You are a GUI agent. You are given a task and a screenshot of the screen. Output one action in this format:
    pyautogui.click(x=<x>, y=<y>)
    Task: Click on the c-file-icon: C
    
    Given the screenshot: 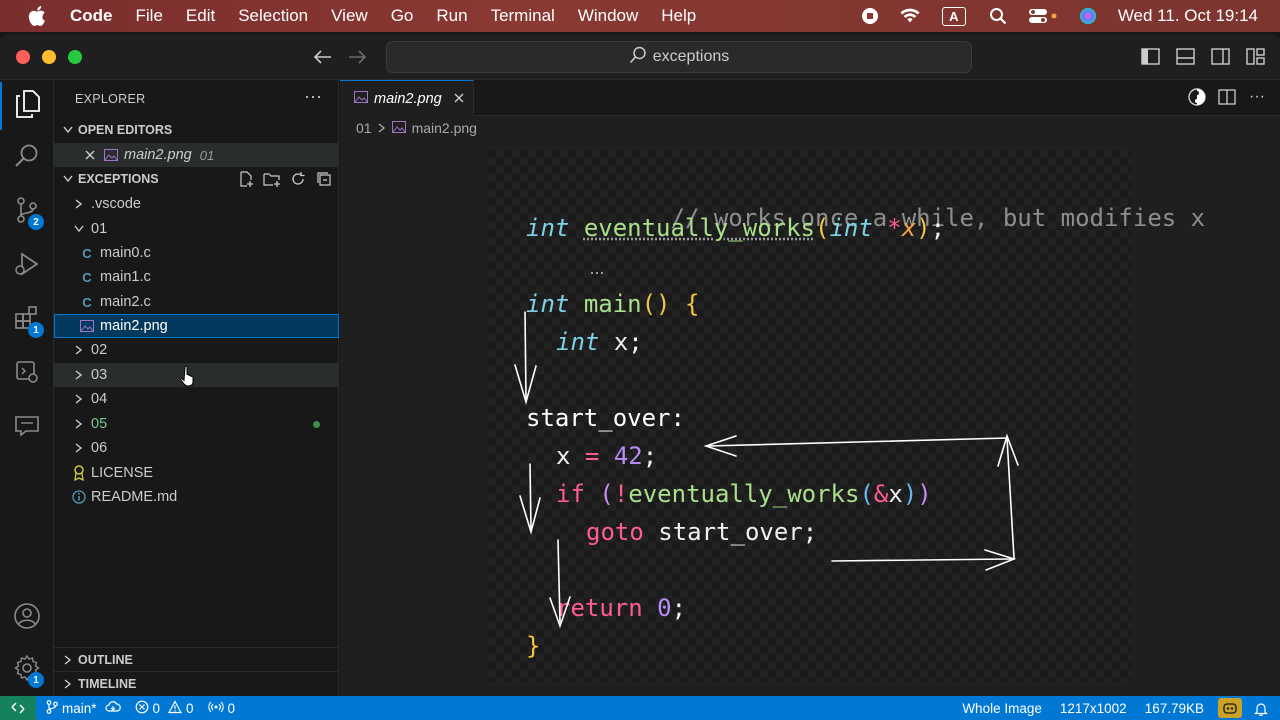 What is the action you would take?
    pyautogui.click(x=87, y=277)
    